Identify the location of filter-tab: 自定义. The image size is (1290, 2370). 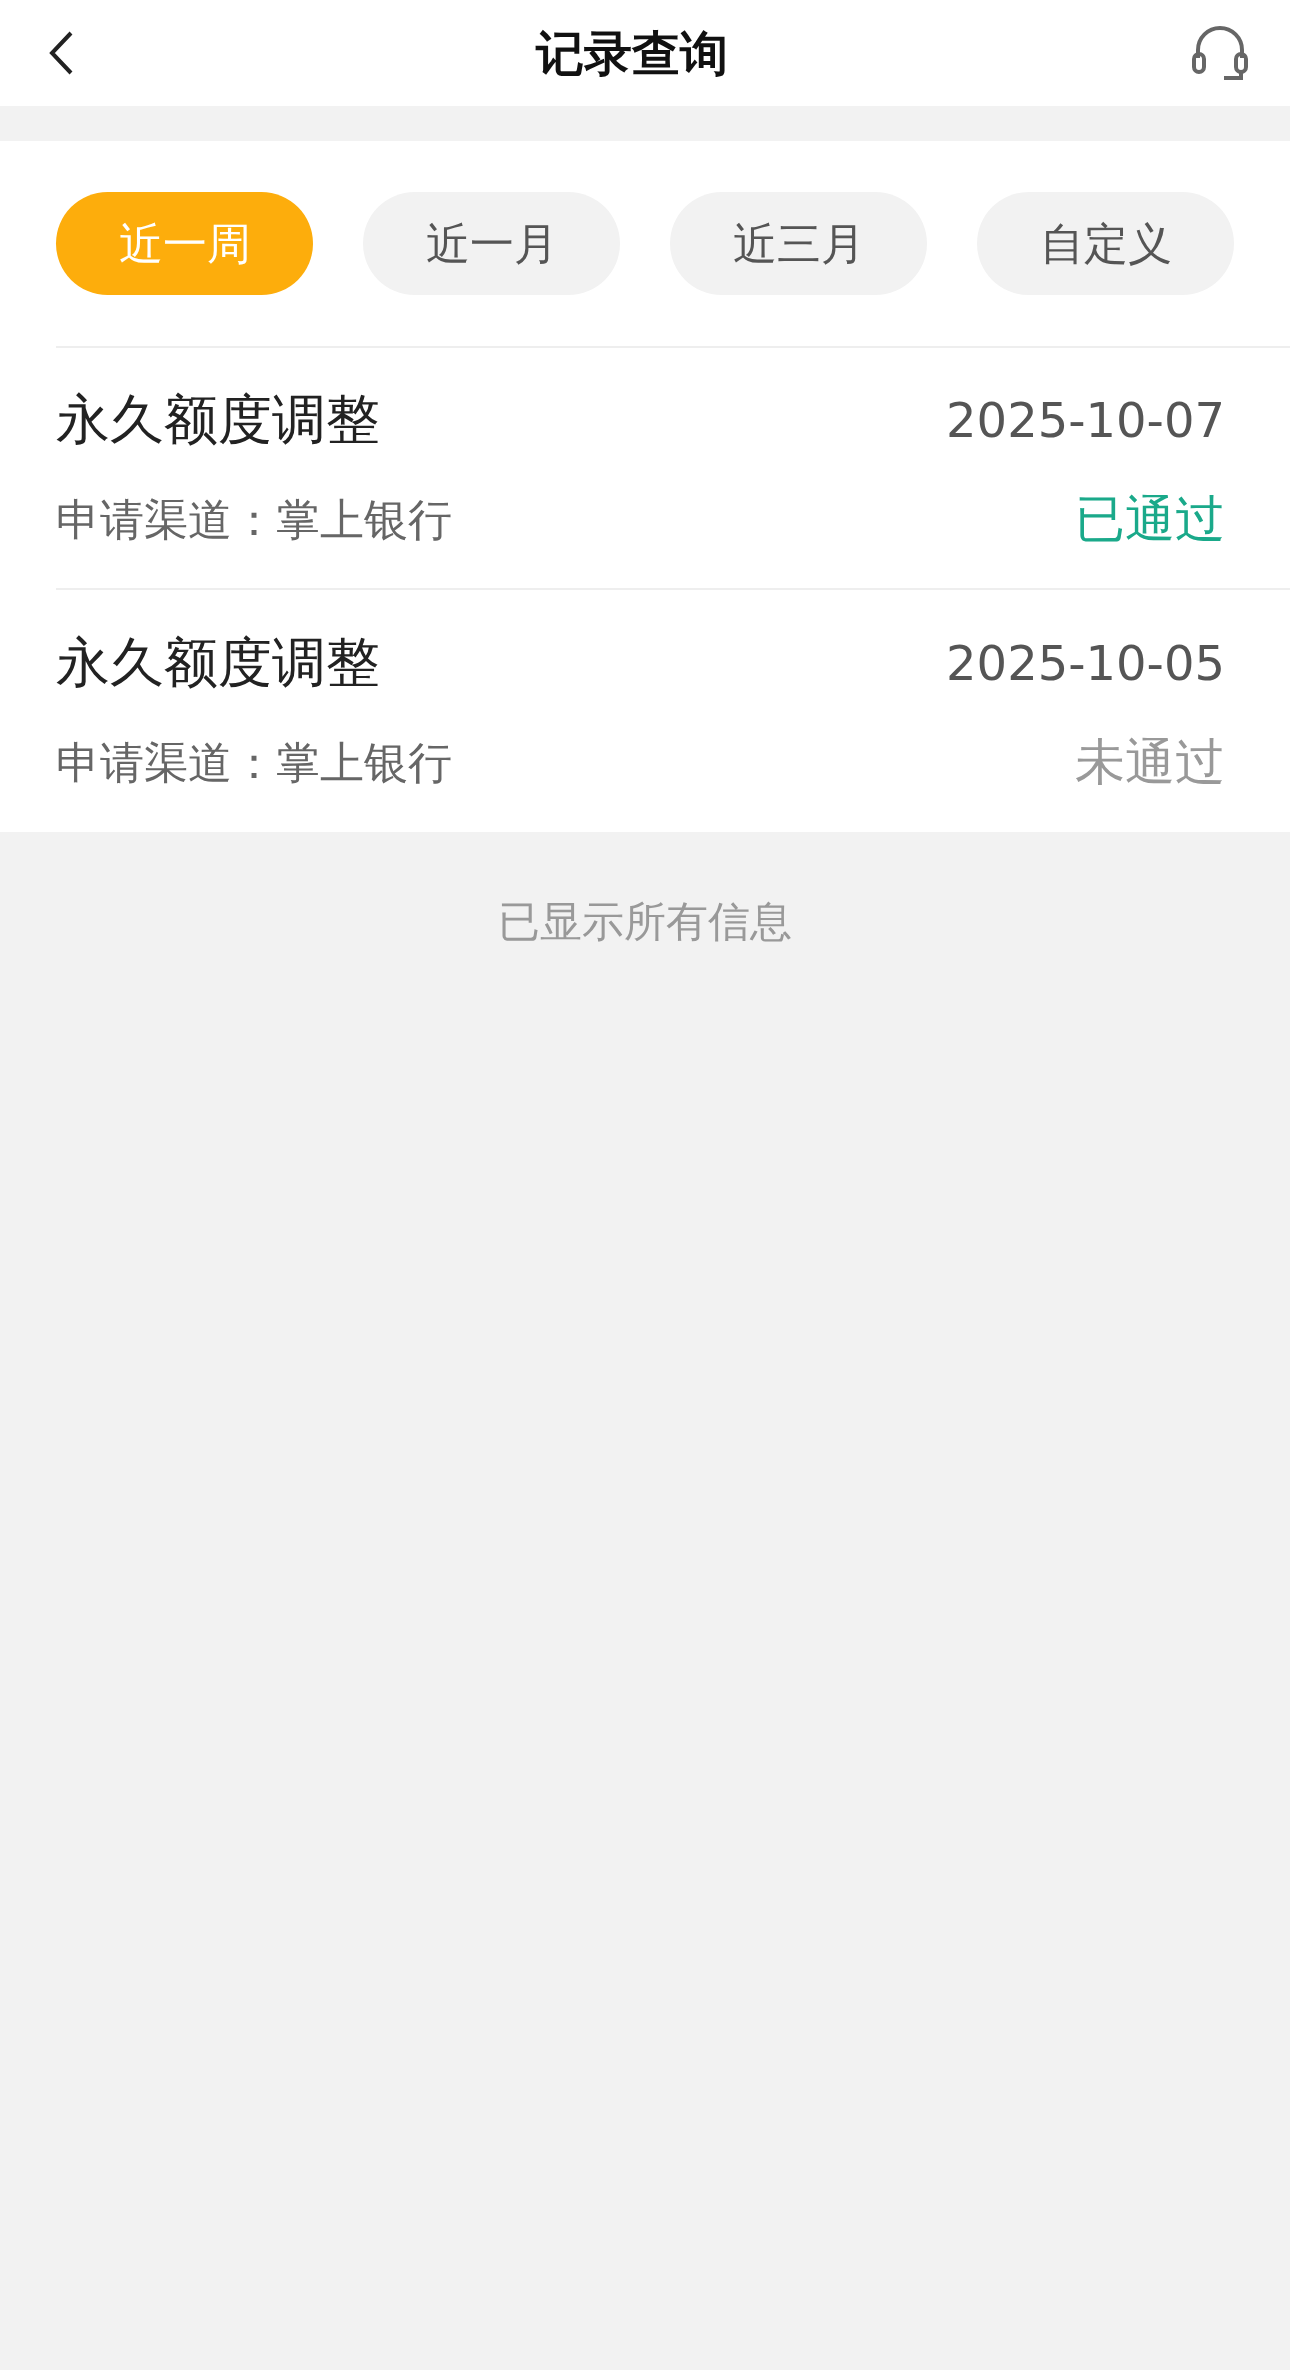
(1105, 243).